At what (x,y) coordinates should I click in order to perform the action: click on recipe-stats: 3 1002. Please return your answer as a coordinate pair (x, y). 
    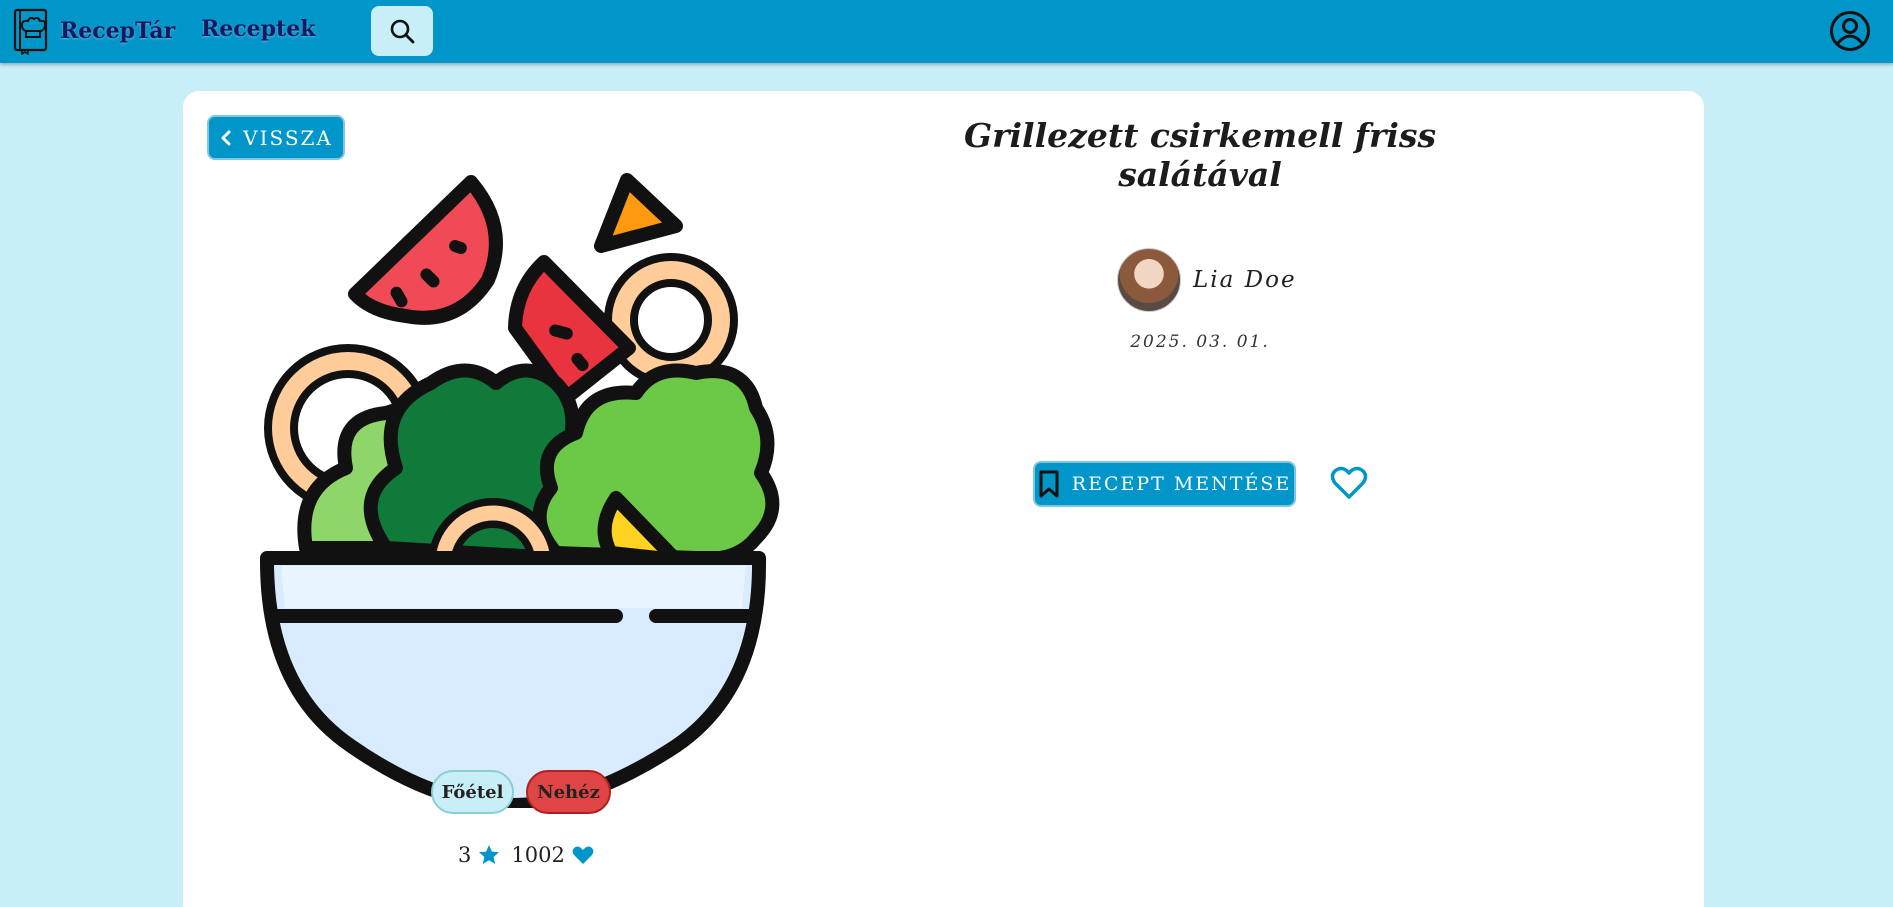
    Looking at the image, I should click on (531, 855).